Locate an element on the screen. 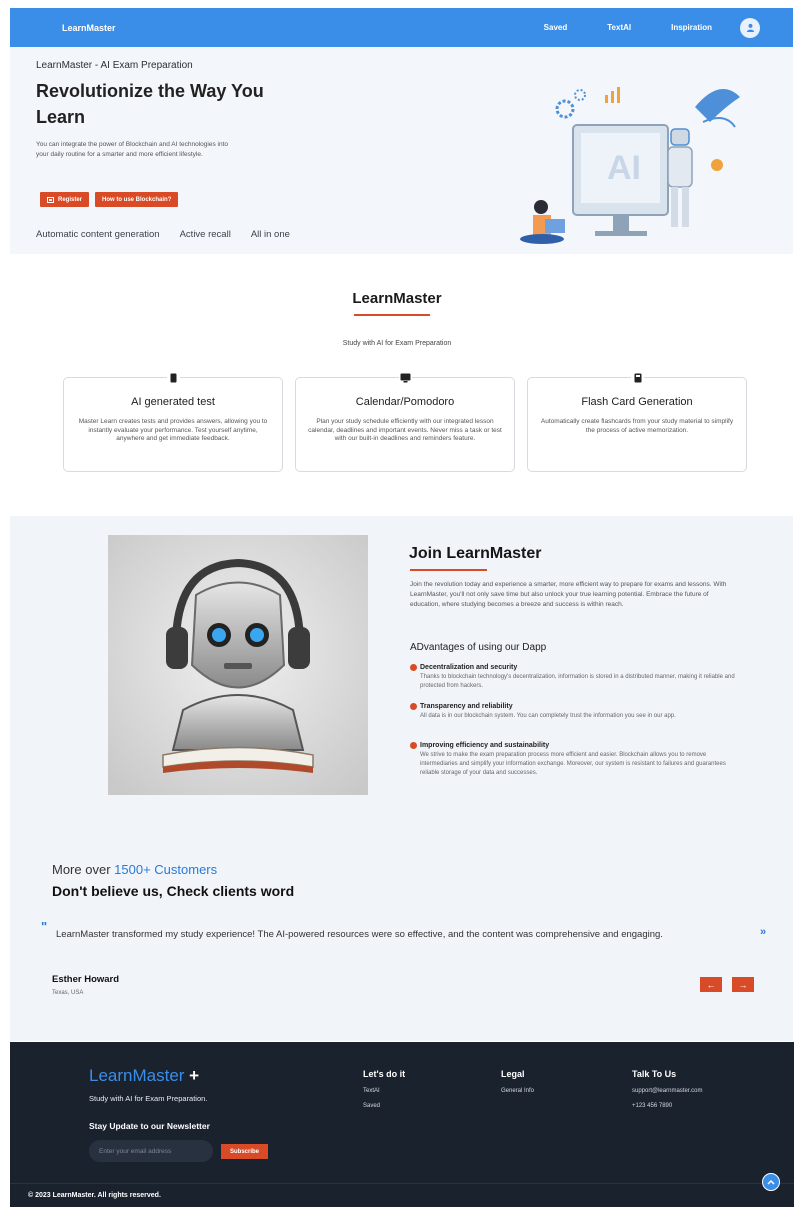 This screenshot has width=794, height=1207. features-title: LearnMaster is located at coordinates (397, 298).